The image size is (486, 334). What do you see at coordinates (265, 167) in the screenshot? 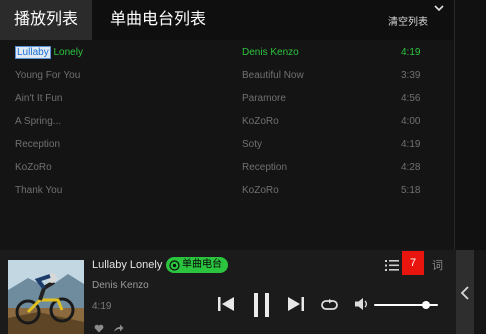
I see `track-artist: Reception` at bounding box center [265, 167].